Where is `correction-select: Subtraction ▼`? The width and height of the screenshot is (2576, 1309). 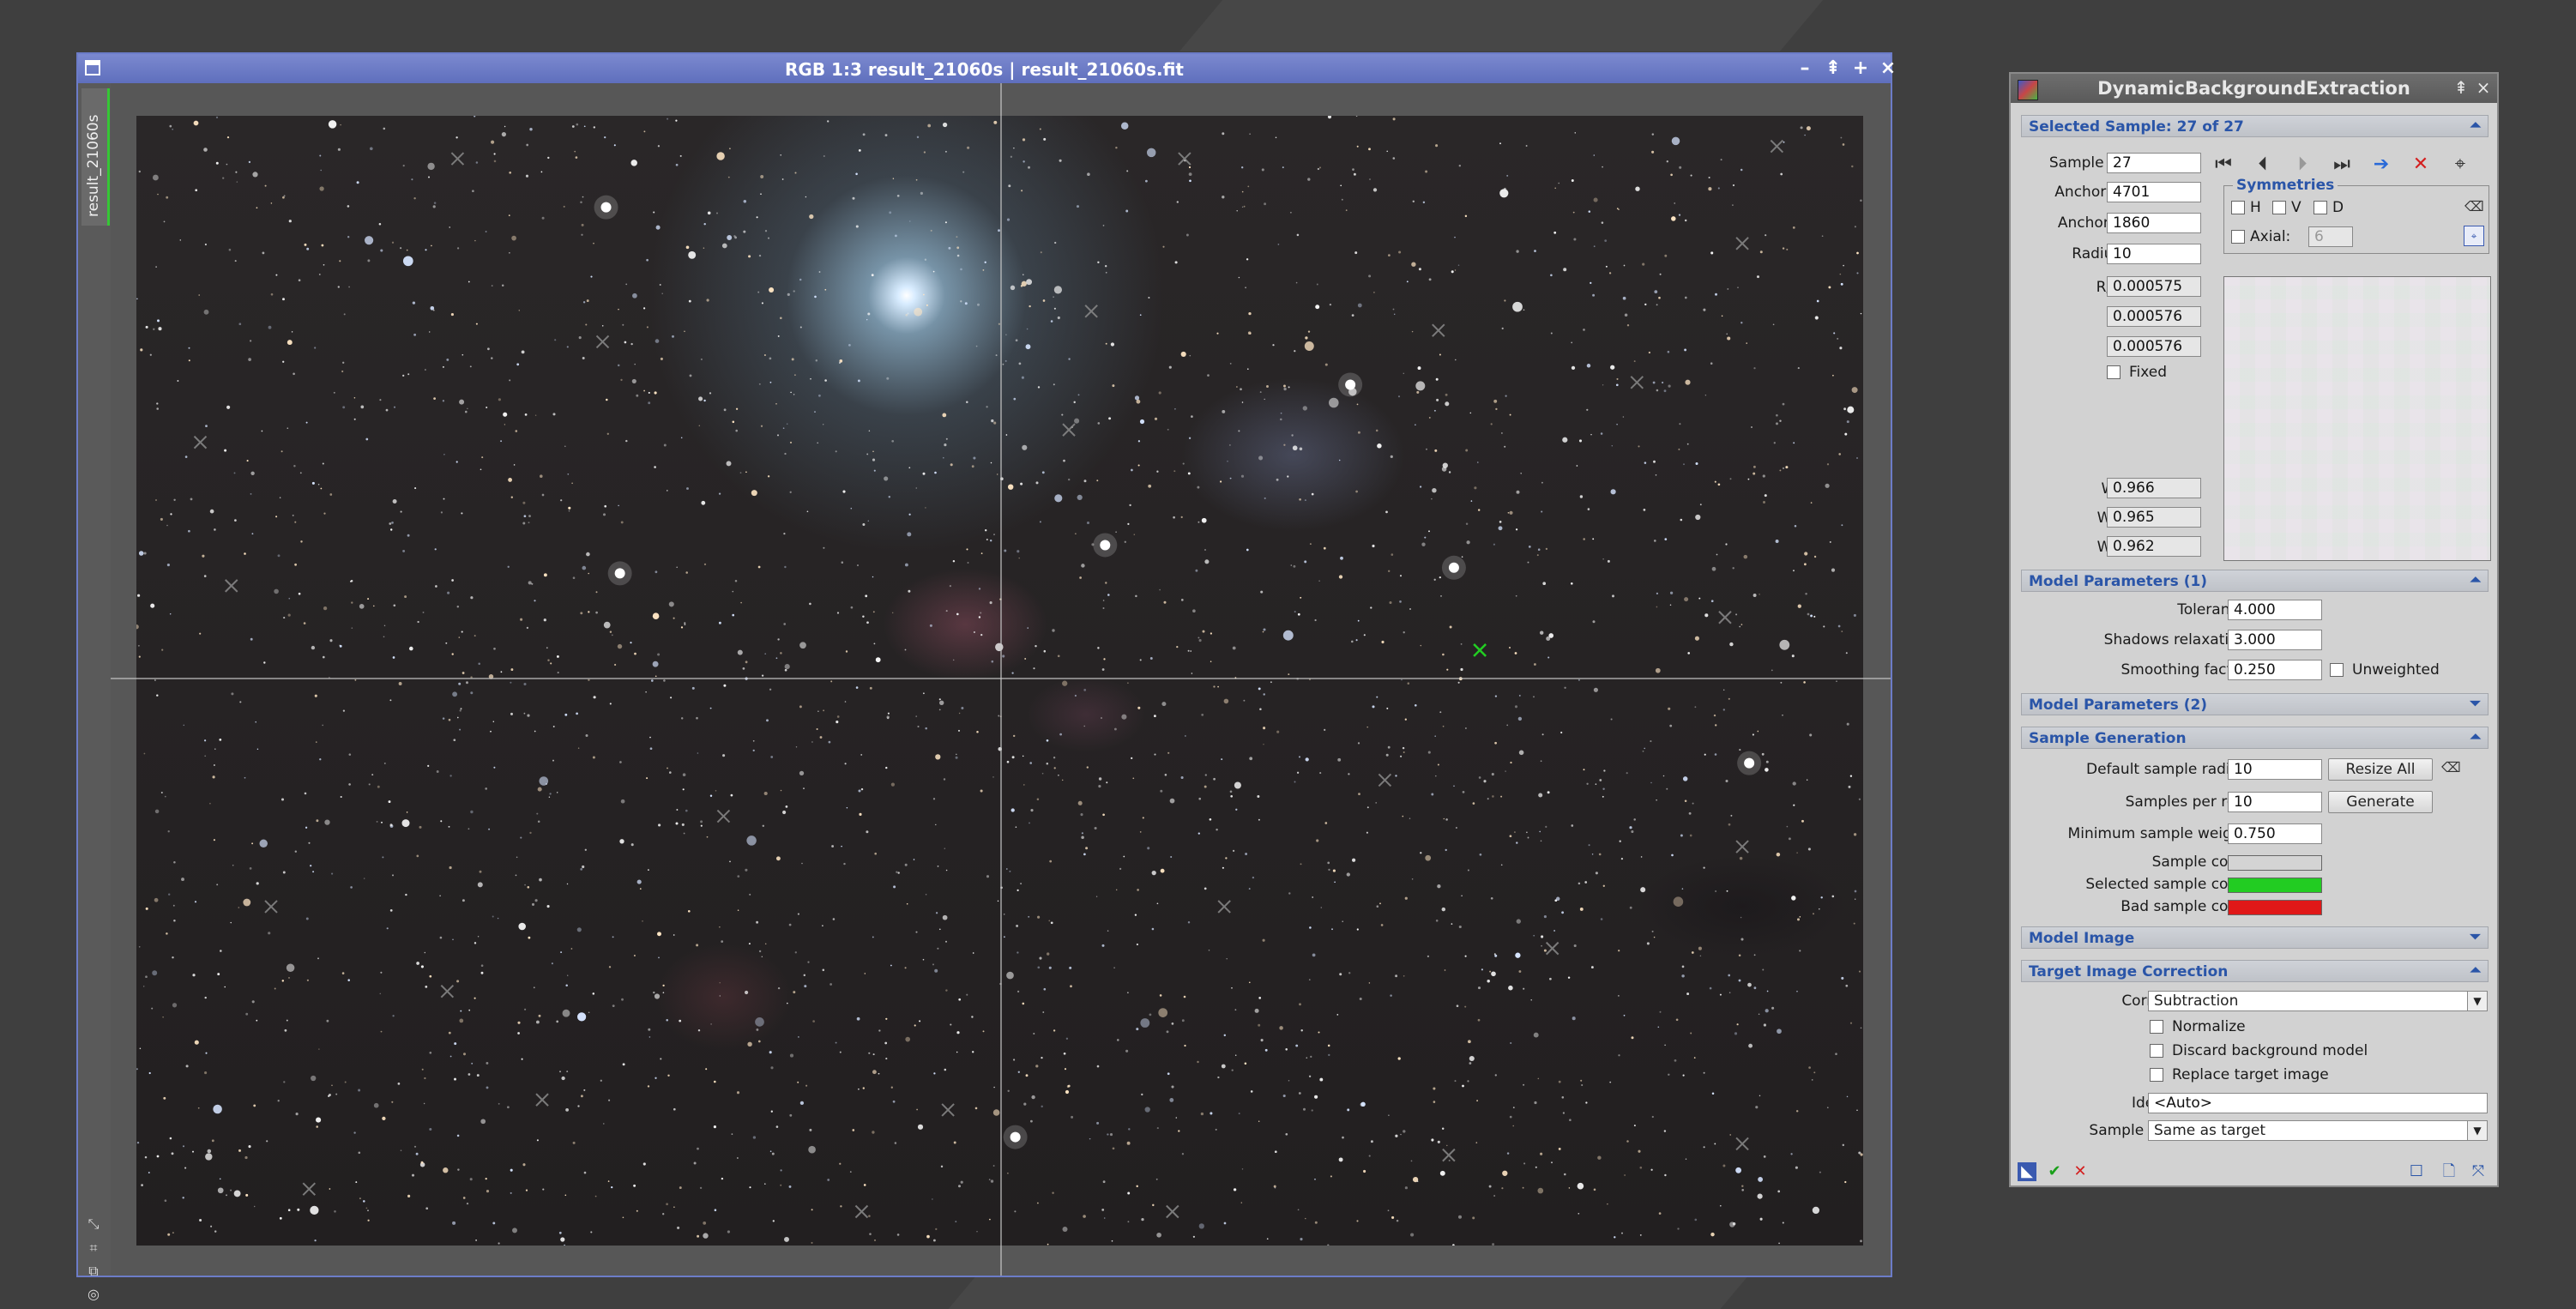 correction-select: Subtraction ▼ is located at coordinates (2318, 1001).